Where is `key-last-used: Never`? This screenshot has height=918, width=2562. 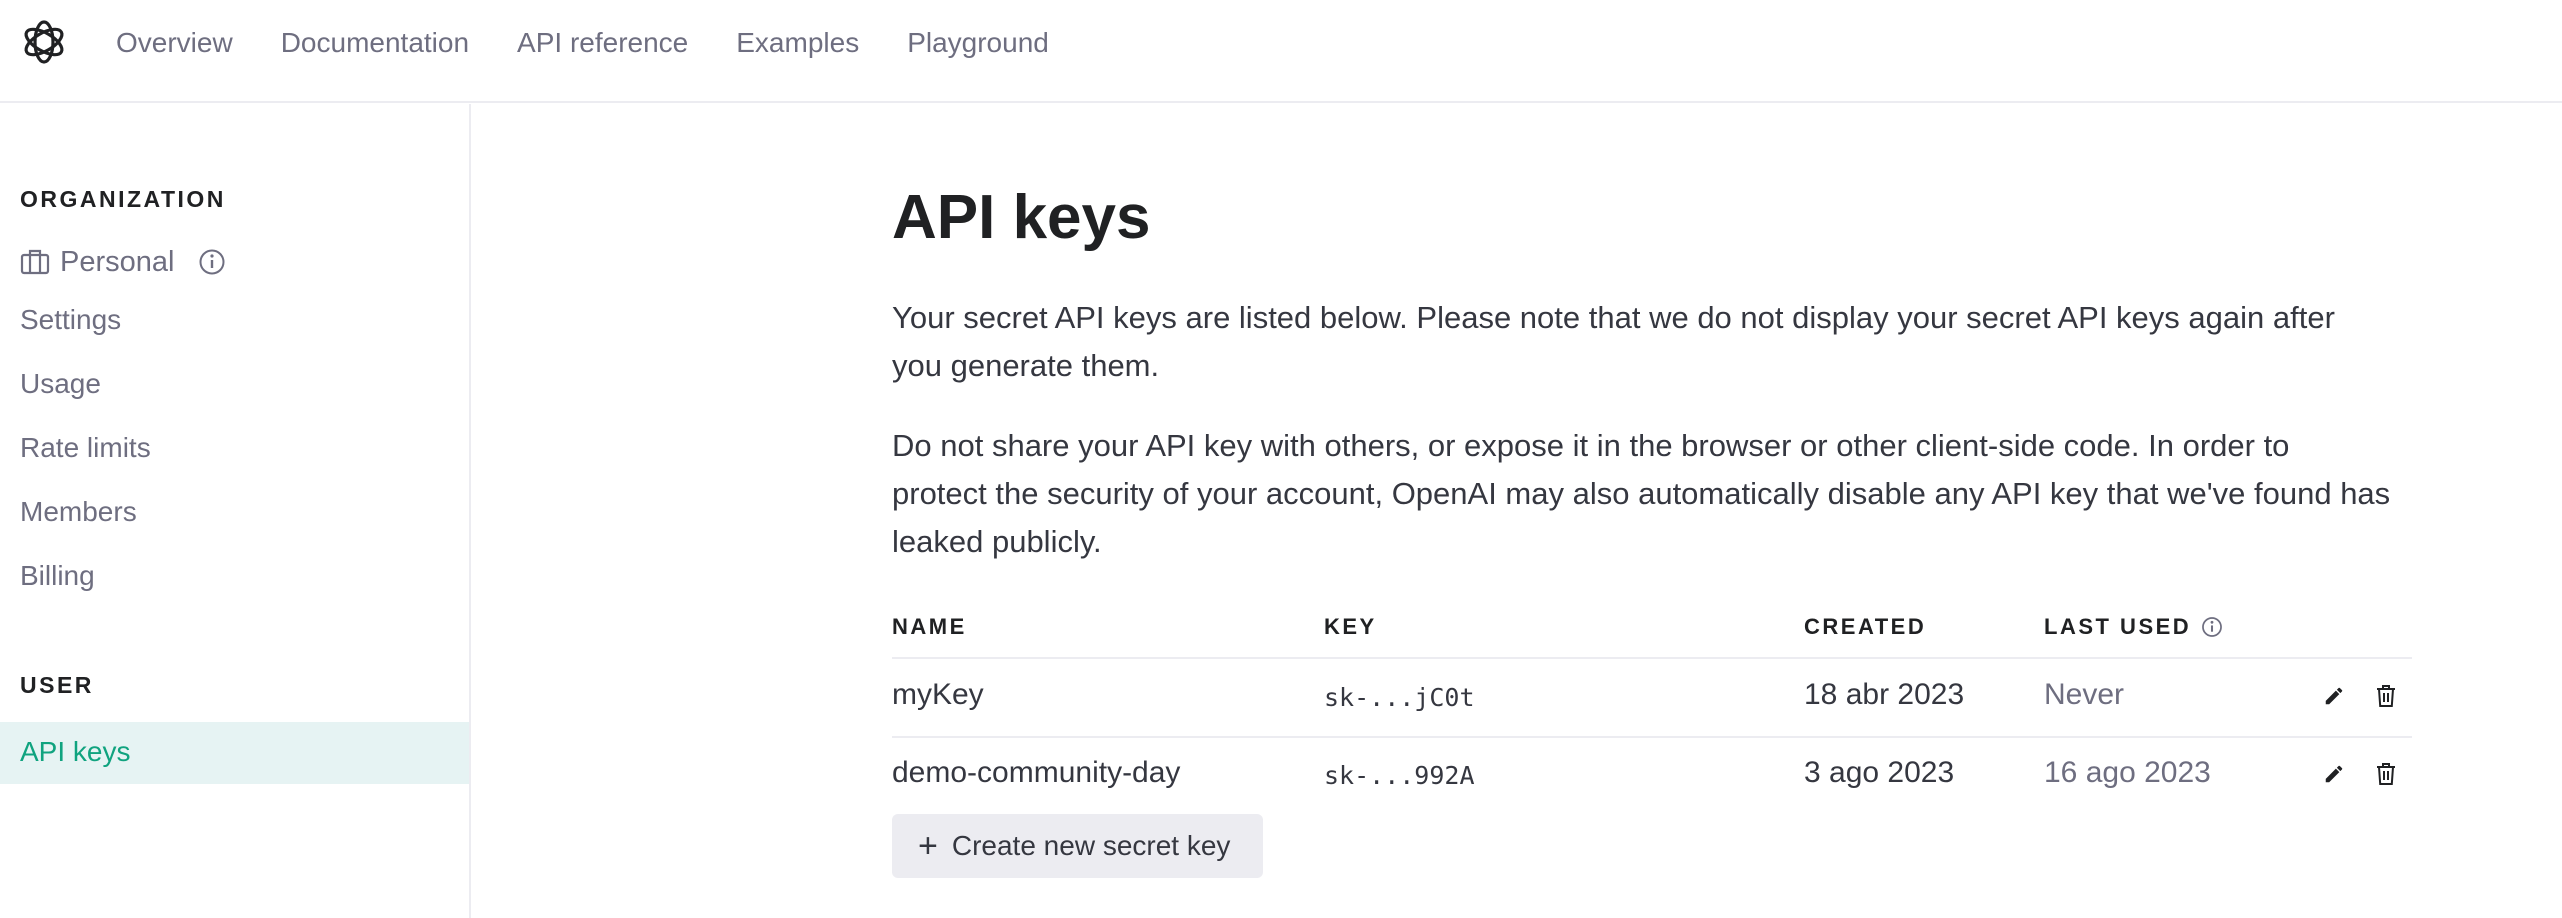
key-last-used: Never is located at coordinates (2084, 694).